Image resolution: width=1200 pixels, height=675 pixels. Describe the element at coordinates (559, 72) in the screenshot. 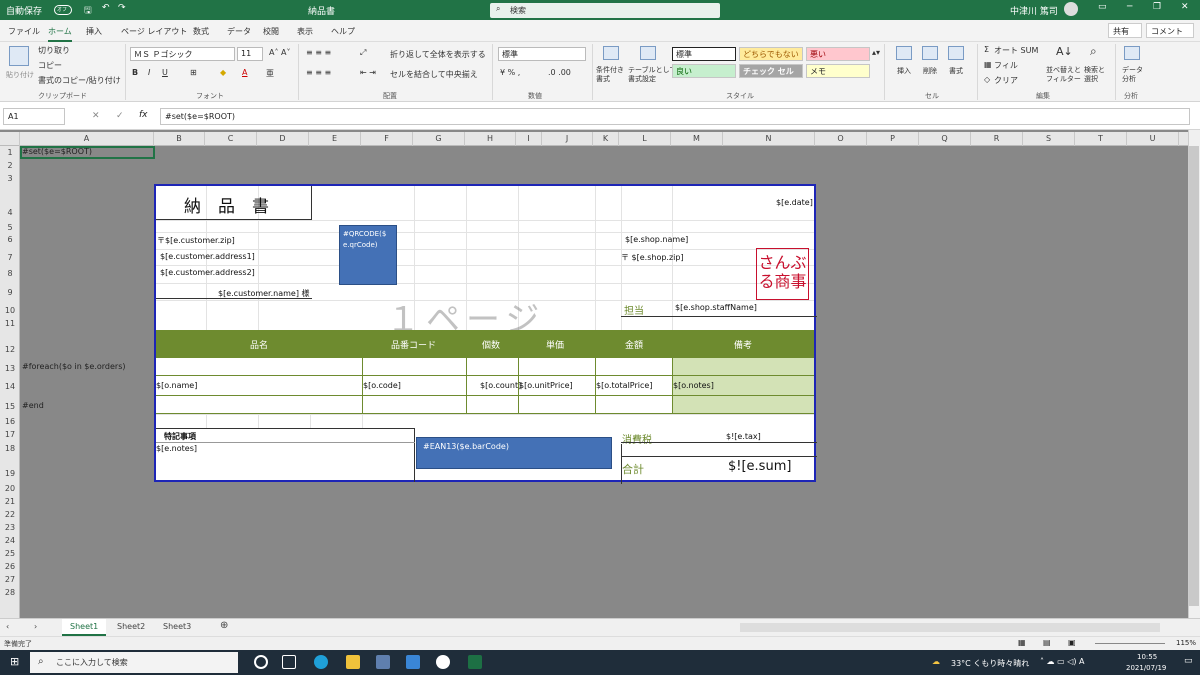

I see `decimal-icon: .0 .00` at that location.